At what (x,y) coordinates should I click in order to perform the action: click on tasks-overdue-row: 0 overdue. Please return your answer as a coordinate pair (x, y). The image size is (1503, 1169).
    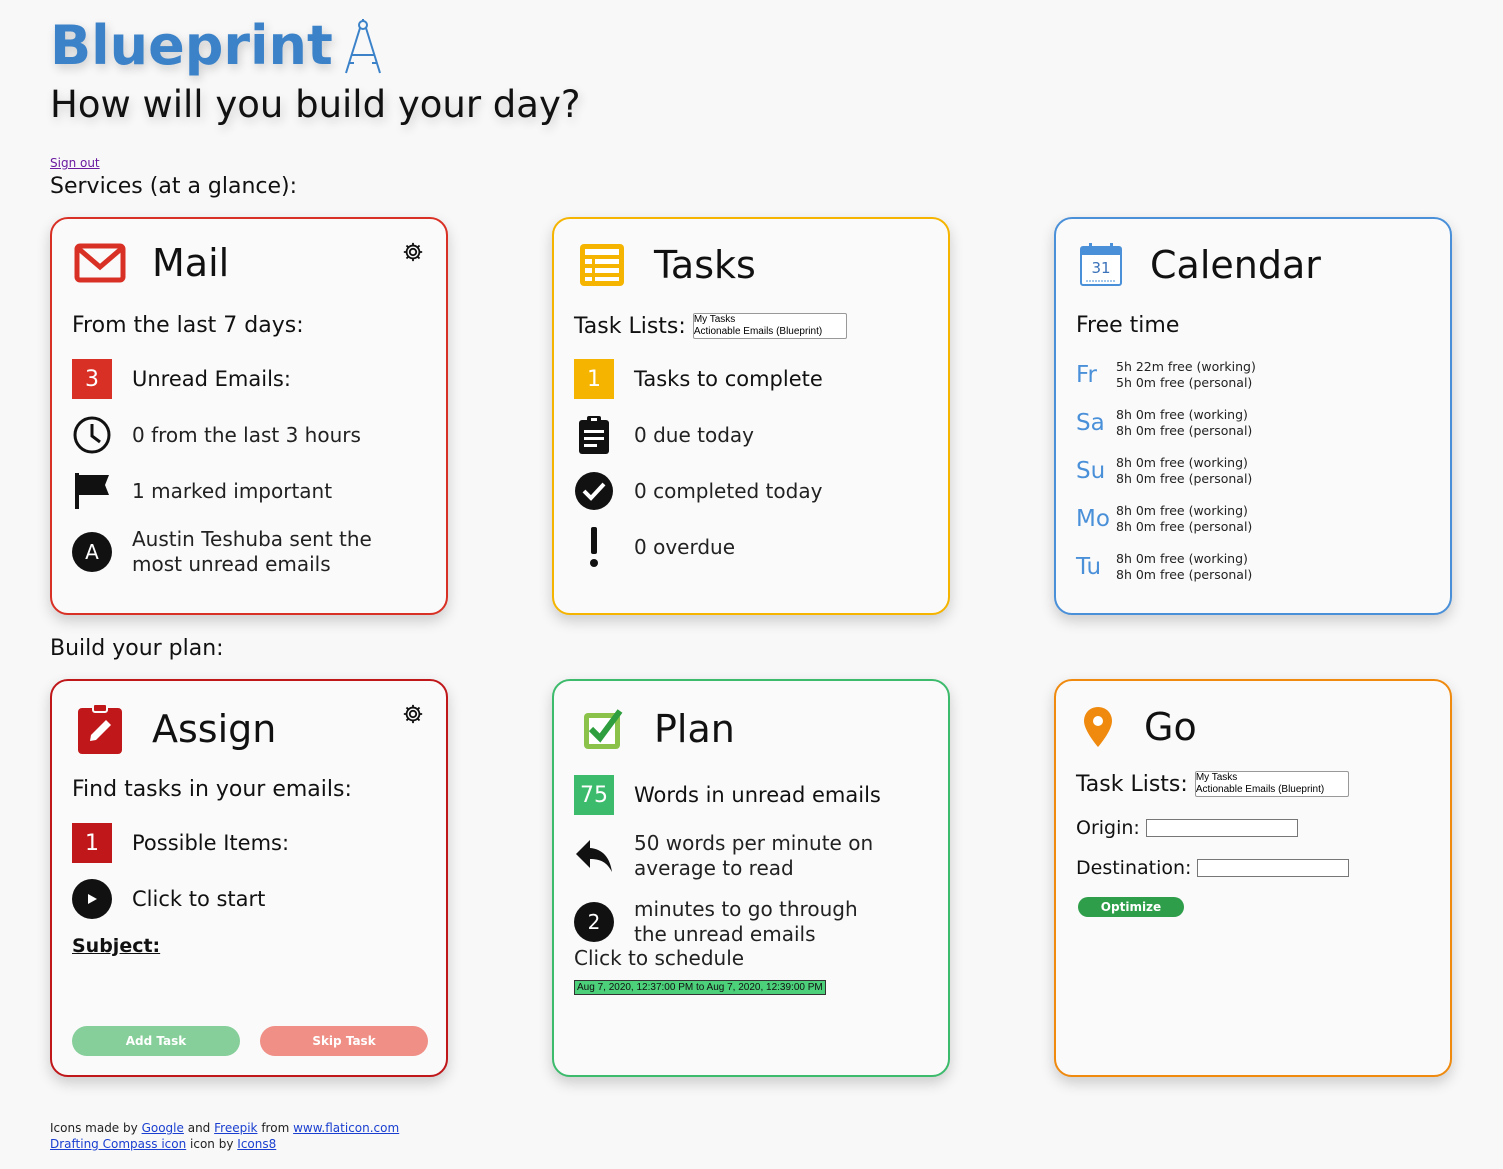
    Looking at the image, I should click on (654, 547).